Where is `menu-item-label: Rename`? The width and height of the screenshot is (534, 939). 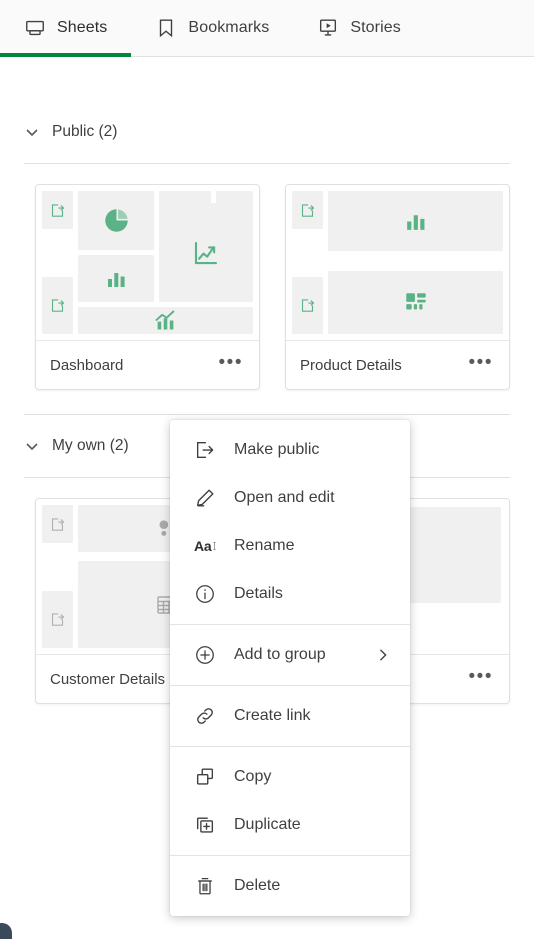
menu-item-label: Rename is located at coordinates (264, 545).